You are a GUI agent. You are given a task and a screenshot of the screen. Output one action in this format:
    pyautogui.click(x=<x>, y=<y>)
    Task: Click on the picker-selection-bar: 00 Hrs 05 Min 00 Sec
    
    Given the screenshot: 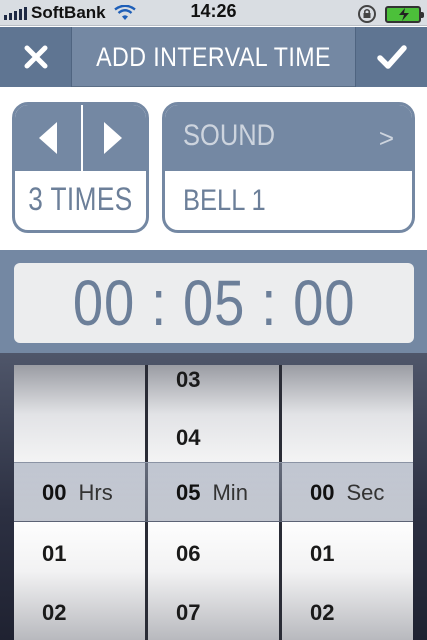 What is the action you would take?
    pyautogui.click(x=213, y=492)
    